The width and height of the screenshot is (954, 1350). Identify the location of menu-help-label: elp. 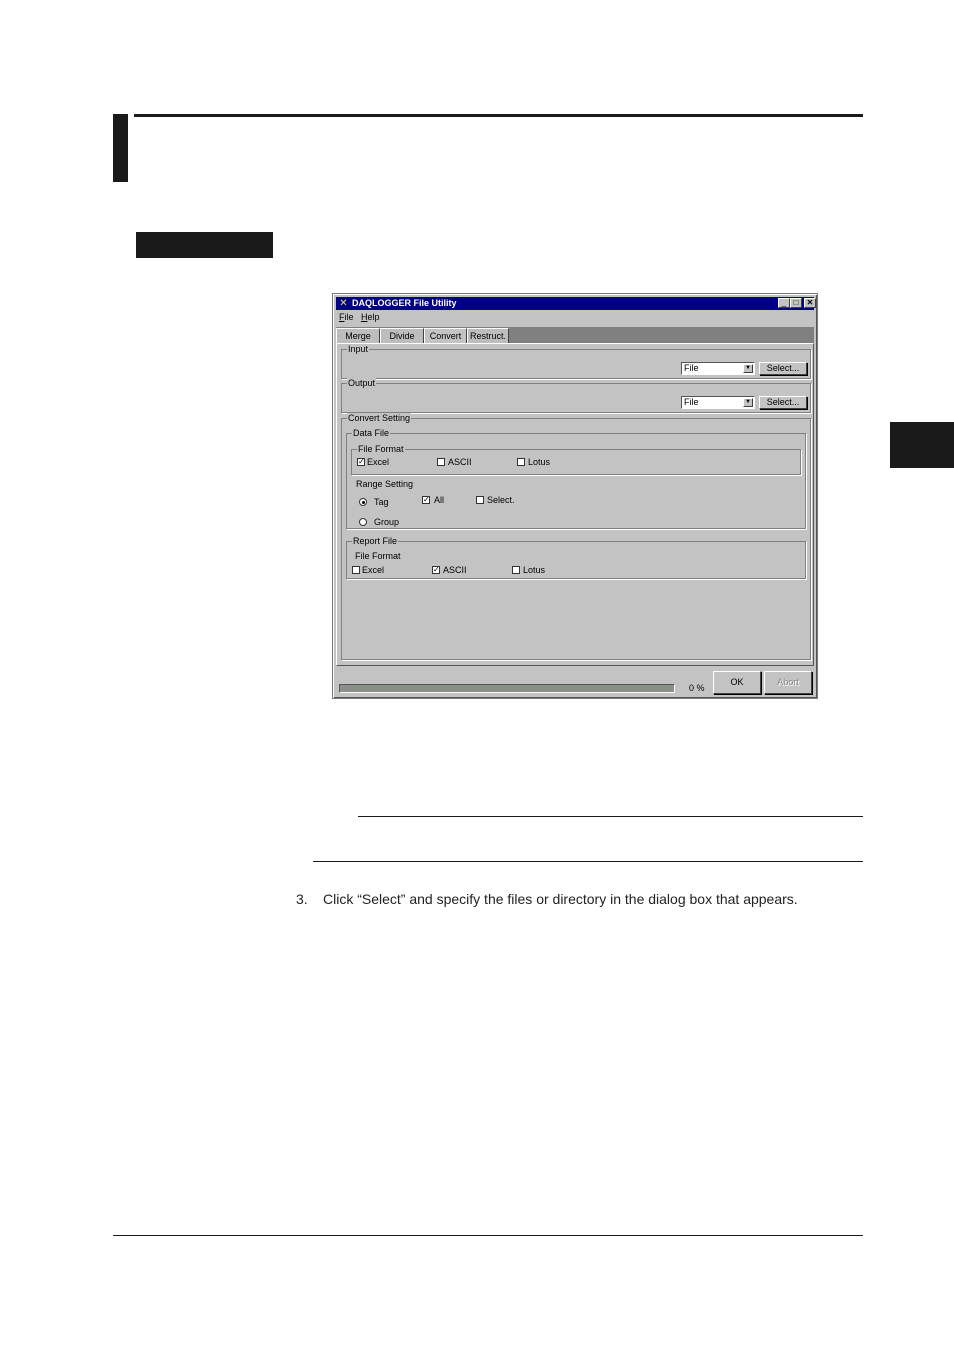
(373, 317).